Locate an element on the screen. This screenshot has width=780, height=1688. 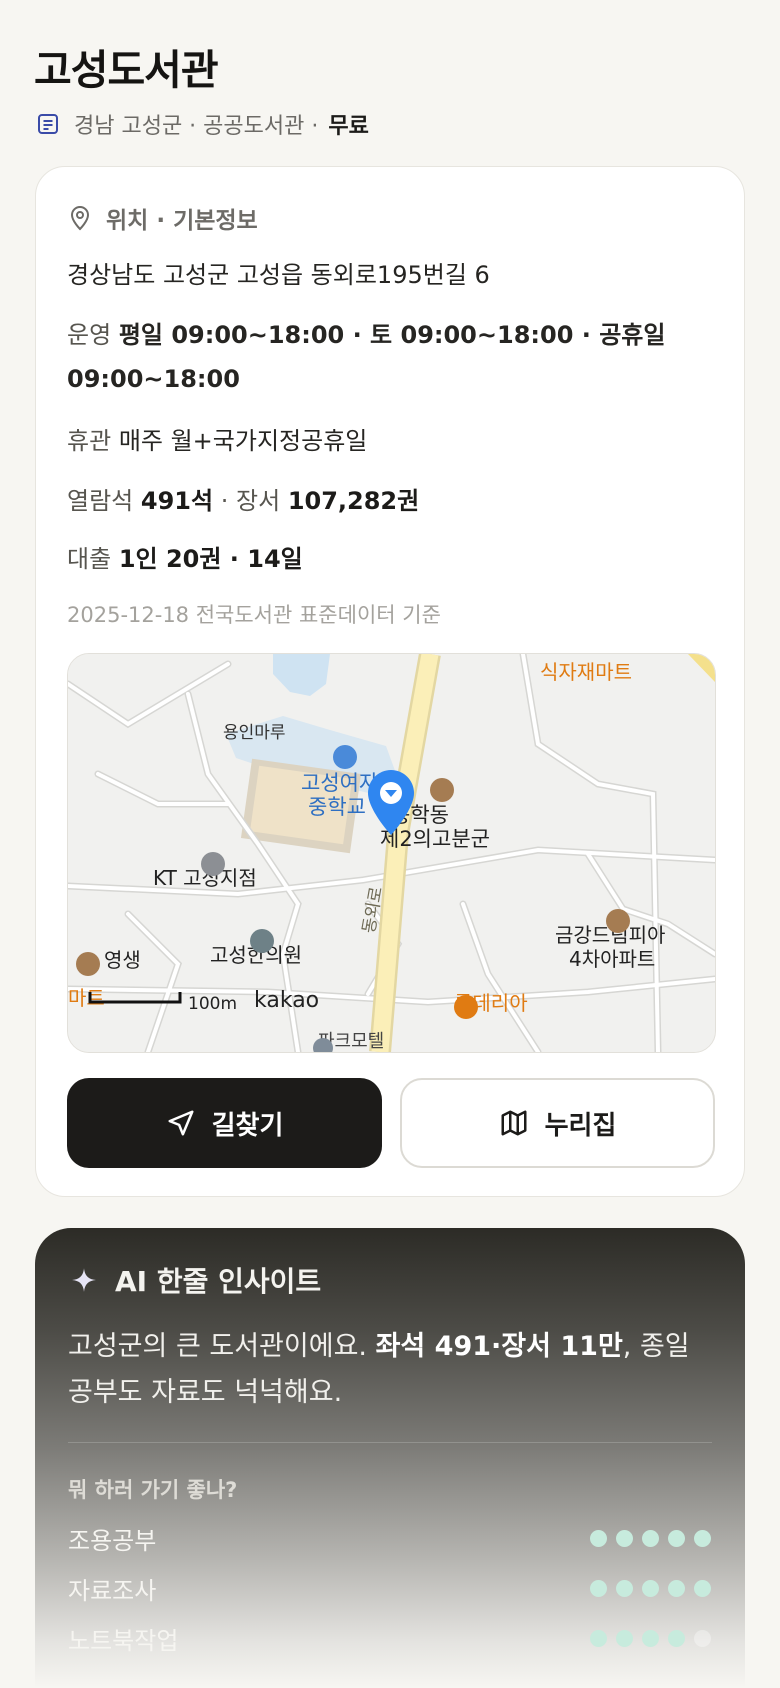
data-source-note: 2025-12-18 전국도서관 표준데이터 기준 is located at coordinates (254, 615).